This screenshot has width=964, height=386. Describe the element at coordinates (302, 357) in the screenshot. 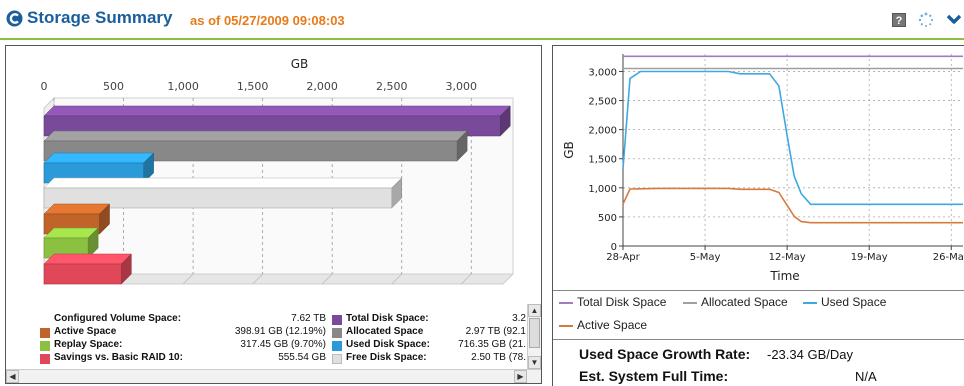

I see `legend-value-savings-raid10: 555.54 GB` at that location.